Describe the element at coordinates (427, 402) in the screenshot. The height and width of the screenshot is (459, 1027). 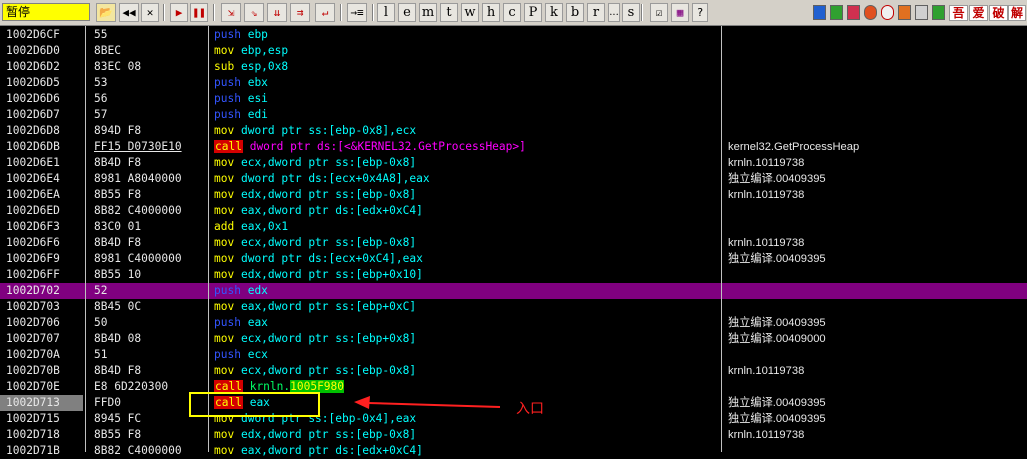
I see `arrow-icon` at that location.